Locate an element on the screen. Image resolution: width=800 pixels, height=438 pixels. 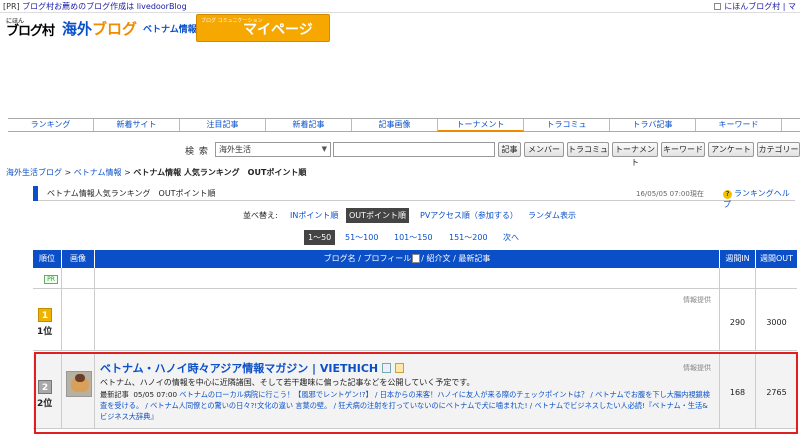
rank-medal-icon: 1 is located at coordinates (45, 315).